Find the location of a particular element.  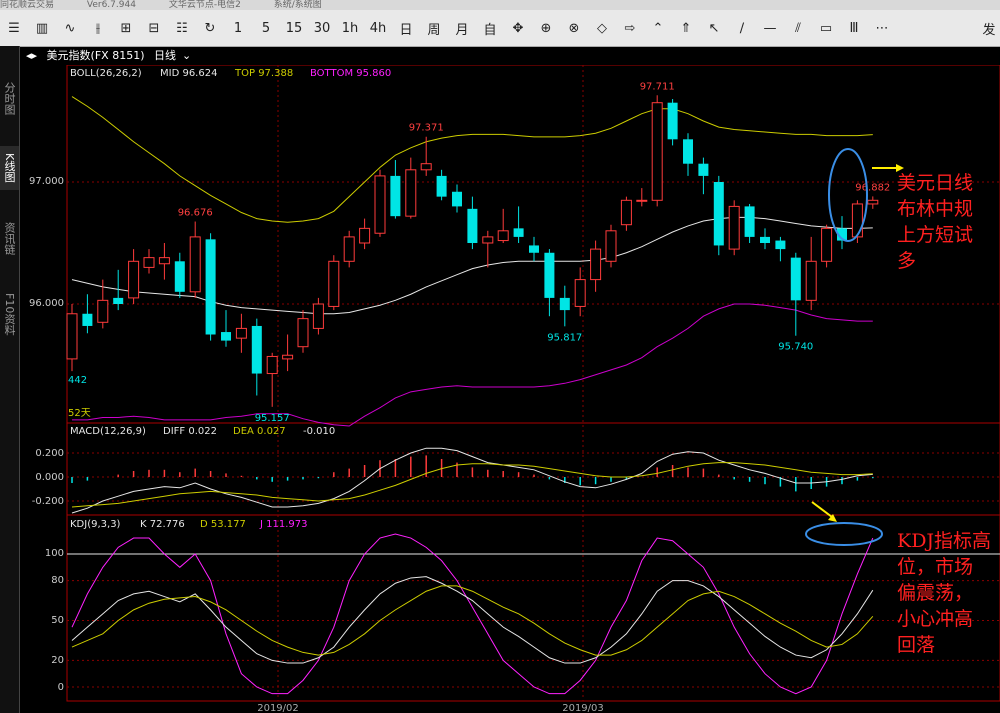

kdj-axis-label: 100 is located at coordinates (54, 553).